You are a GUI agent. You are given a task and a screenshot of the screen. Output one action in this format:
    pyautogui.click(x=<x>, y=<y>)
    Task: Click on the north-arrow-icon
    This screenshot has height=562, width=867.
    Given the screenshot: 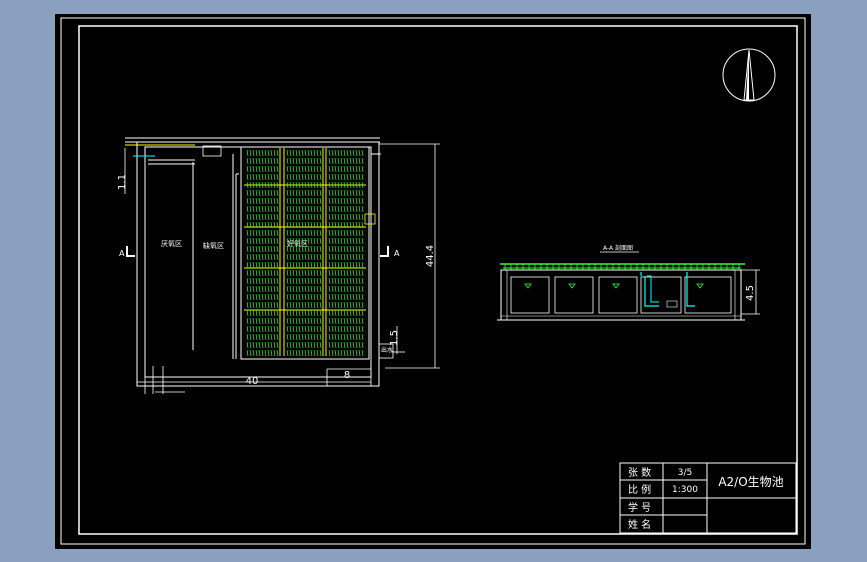 What is the action you would take?
    pyautogui.click(x=749, y=75)
    